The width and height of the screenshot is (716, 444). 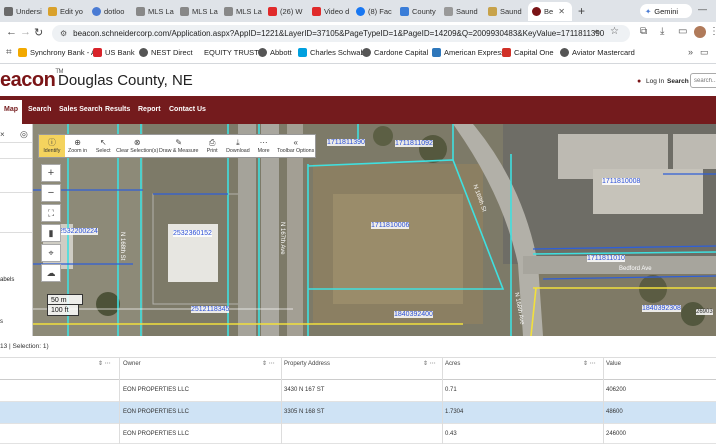 I want to click on tablet-icon: ▭, so click(x=682, y=31).